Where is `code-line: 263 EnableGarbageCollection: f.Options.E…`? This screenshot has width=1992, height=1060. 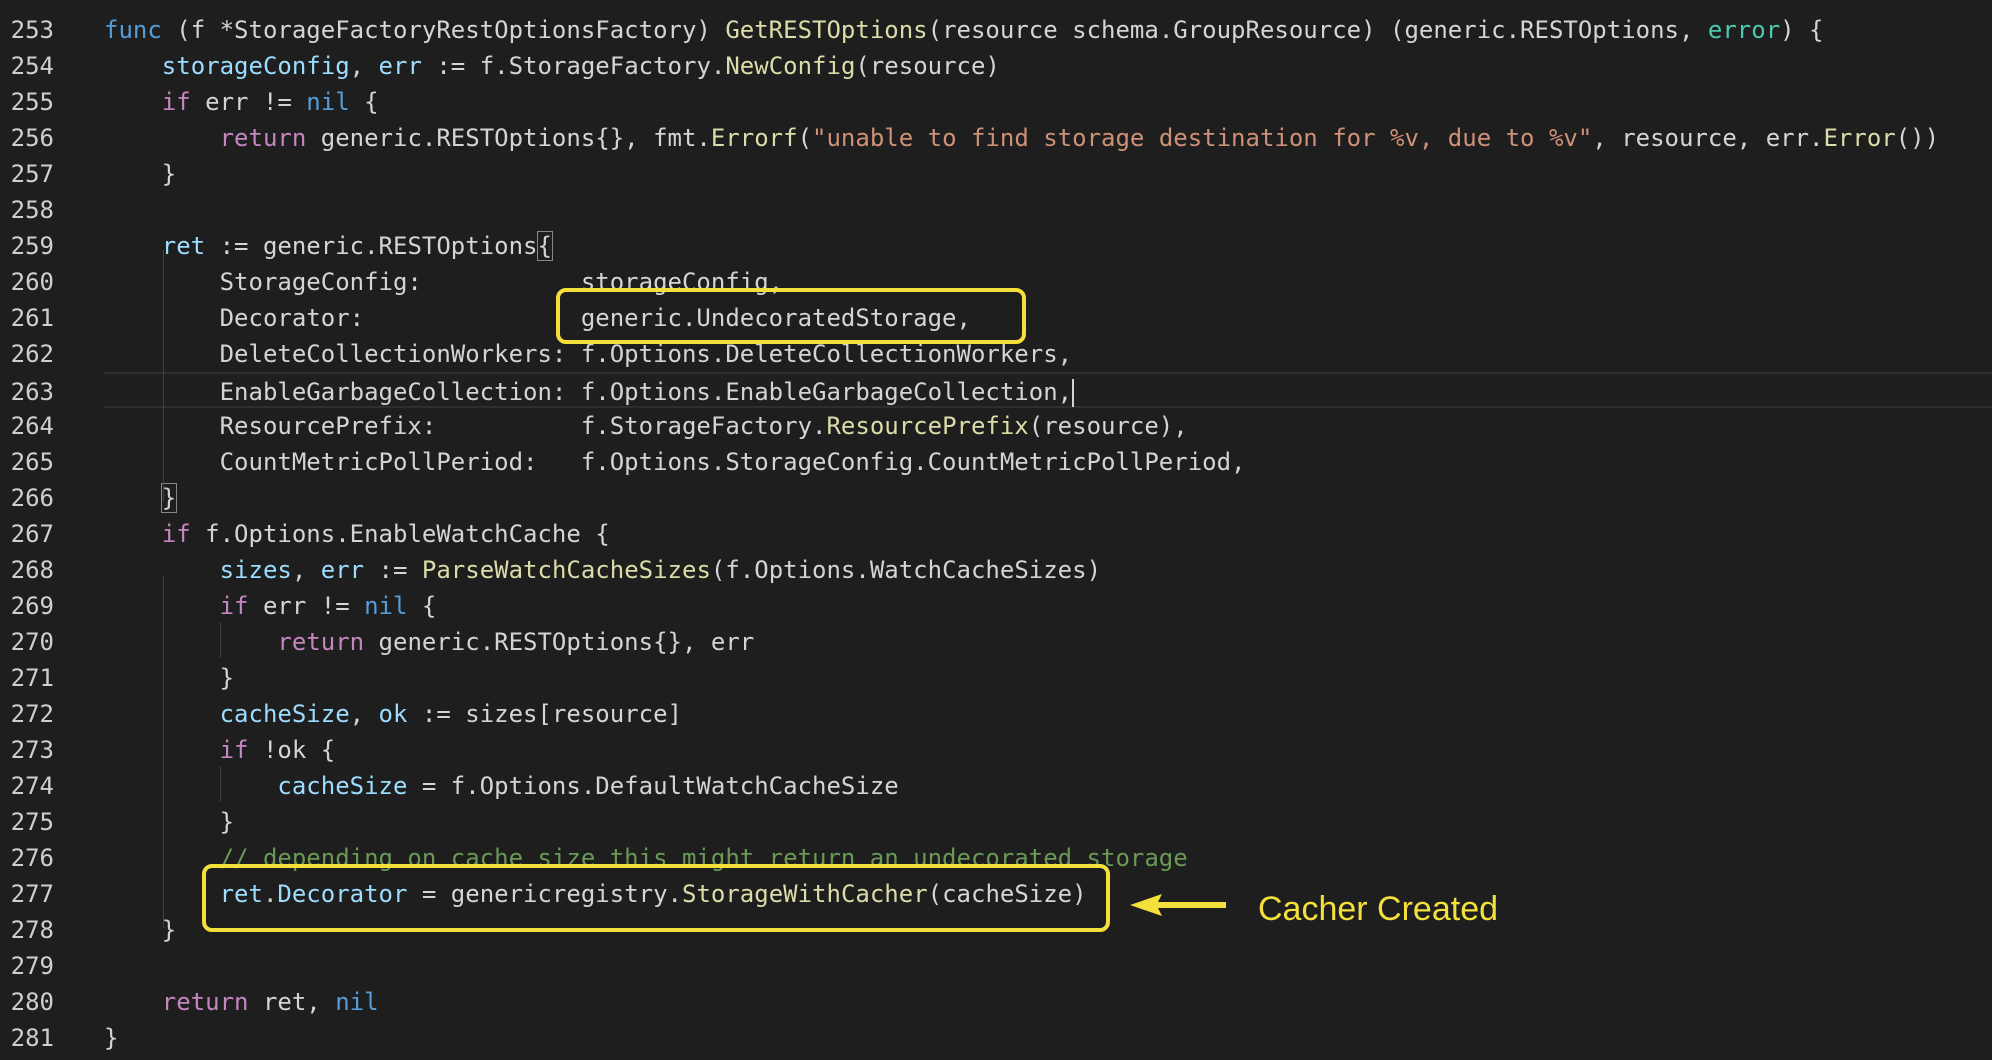 code-line: 263 EnableGarbageCollection: f.Options.E… is located at coordinates (1001, 391).